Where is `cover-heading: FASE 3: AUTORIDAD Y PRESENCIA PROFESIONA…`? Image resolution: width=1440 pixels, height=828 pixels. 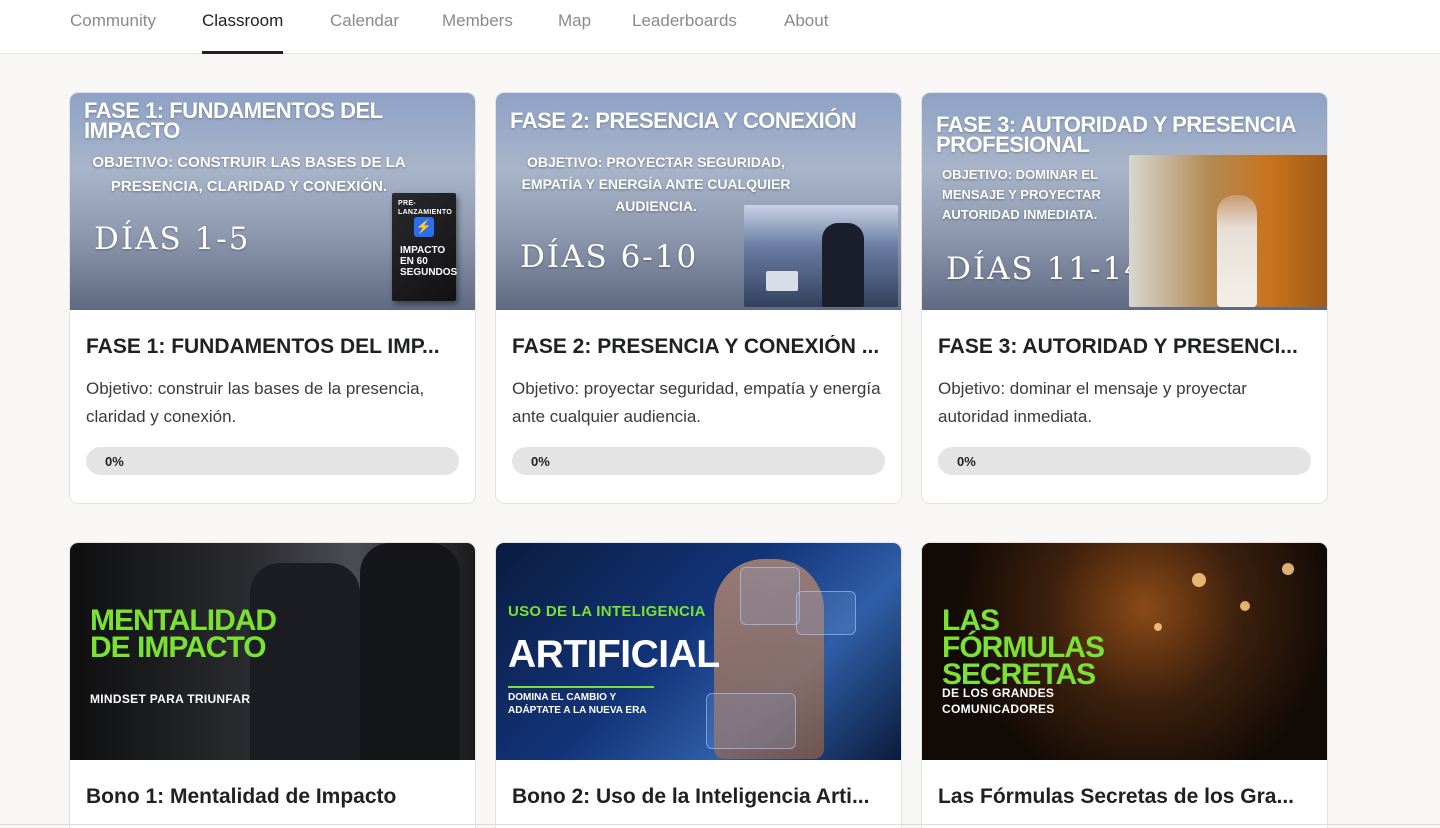 cover-heading: FASE 3: AUTORIDAD Y PRESENCIA PROFESIONA… is located at coordinates (1116, 134).